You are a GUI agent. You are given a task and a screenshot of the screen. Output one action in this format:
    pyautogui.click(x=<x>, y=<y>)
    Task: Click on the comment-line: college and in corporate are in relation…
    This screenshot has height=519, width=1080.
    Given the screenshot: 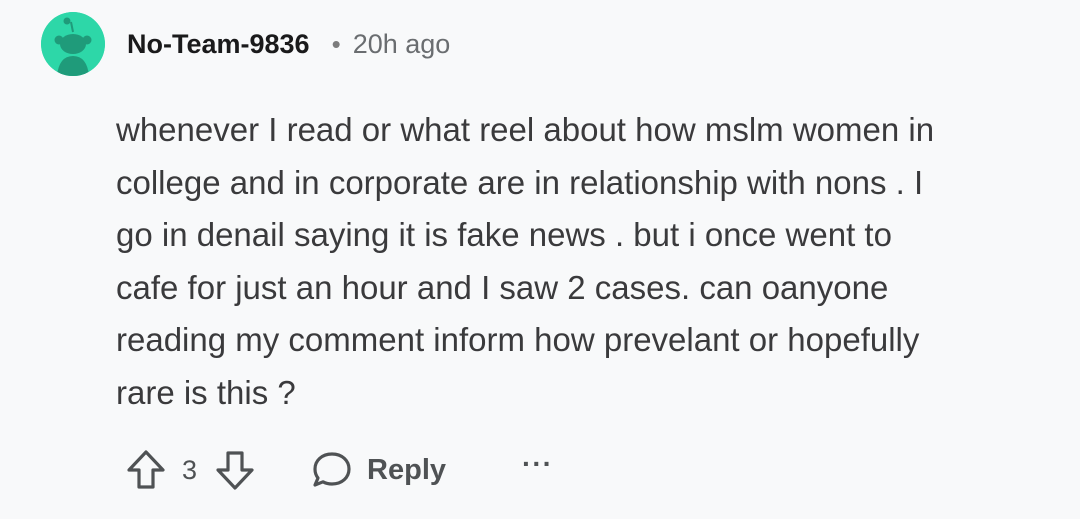 What is the action you would take?
    pyautogui.click(x=520, y=182)
    